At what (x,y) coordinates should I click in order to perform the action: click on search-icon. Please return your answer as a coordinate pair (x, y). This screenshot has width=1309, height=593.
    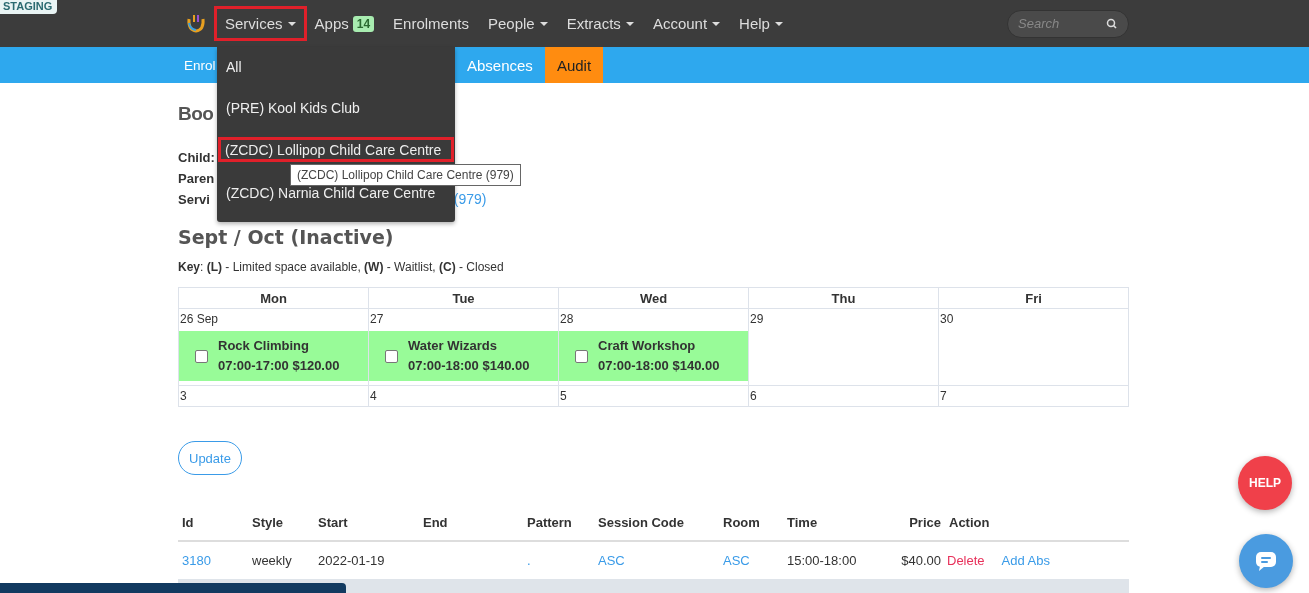
    Looking at the image, I should click on (1111, 23).